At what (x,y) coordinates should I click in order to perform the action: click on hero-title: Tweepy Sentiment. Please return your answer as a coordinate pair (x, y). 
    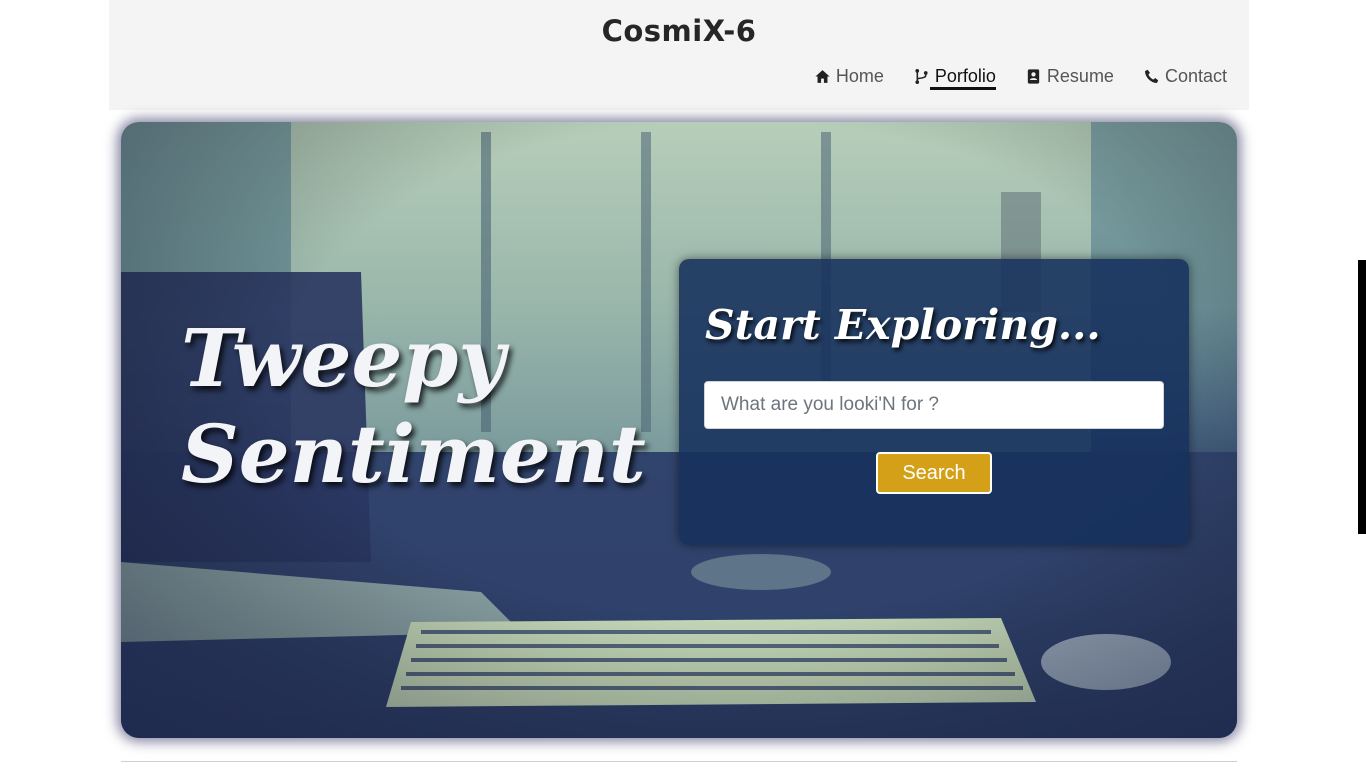
    Looking at the image, I should click on (413, 406).